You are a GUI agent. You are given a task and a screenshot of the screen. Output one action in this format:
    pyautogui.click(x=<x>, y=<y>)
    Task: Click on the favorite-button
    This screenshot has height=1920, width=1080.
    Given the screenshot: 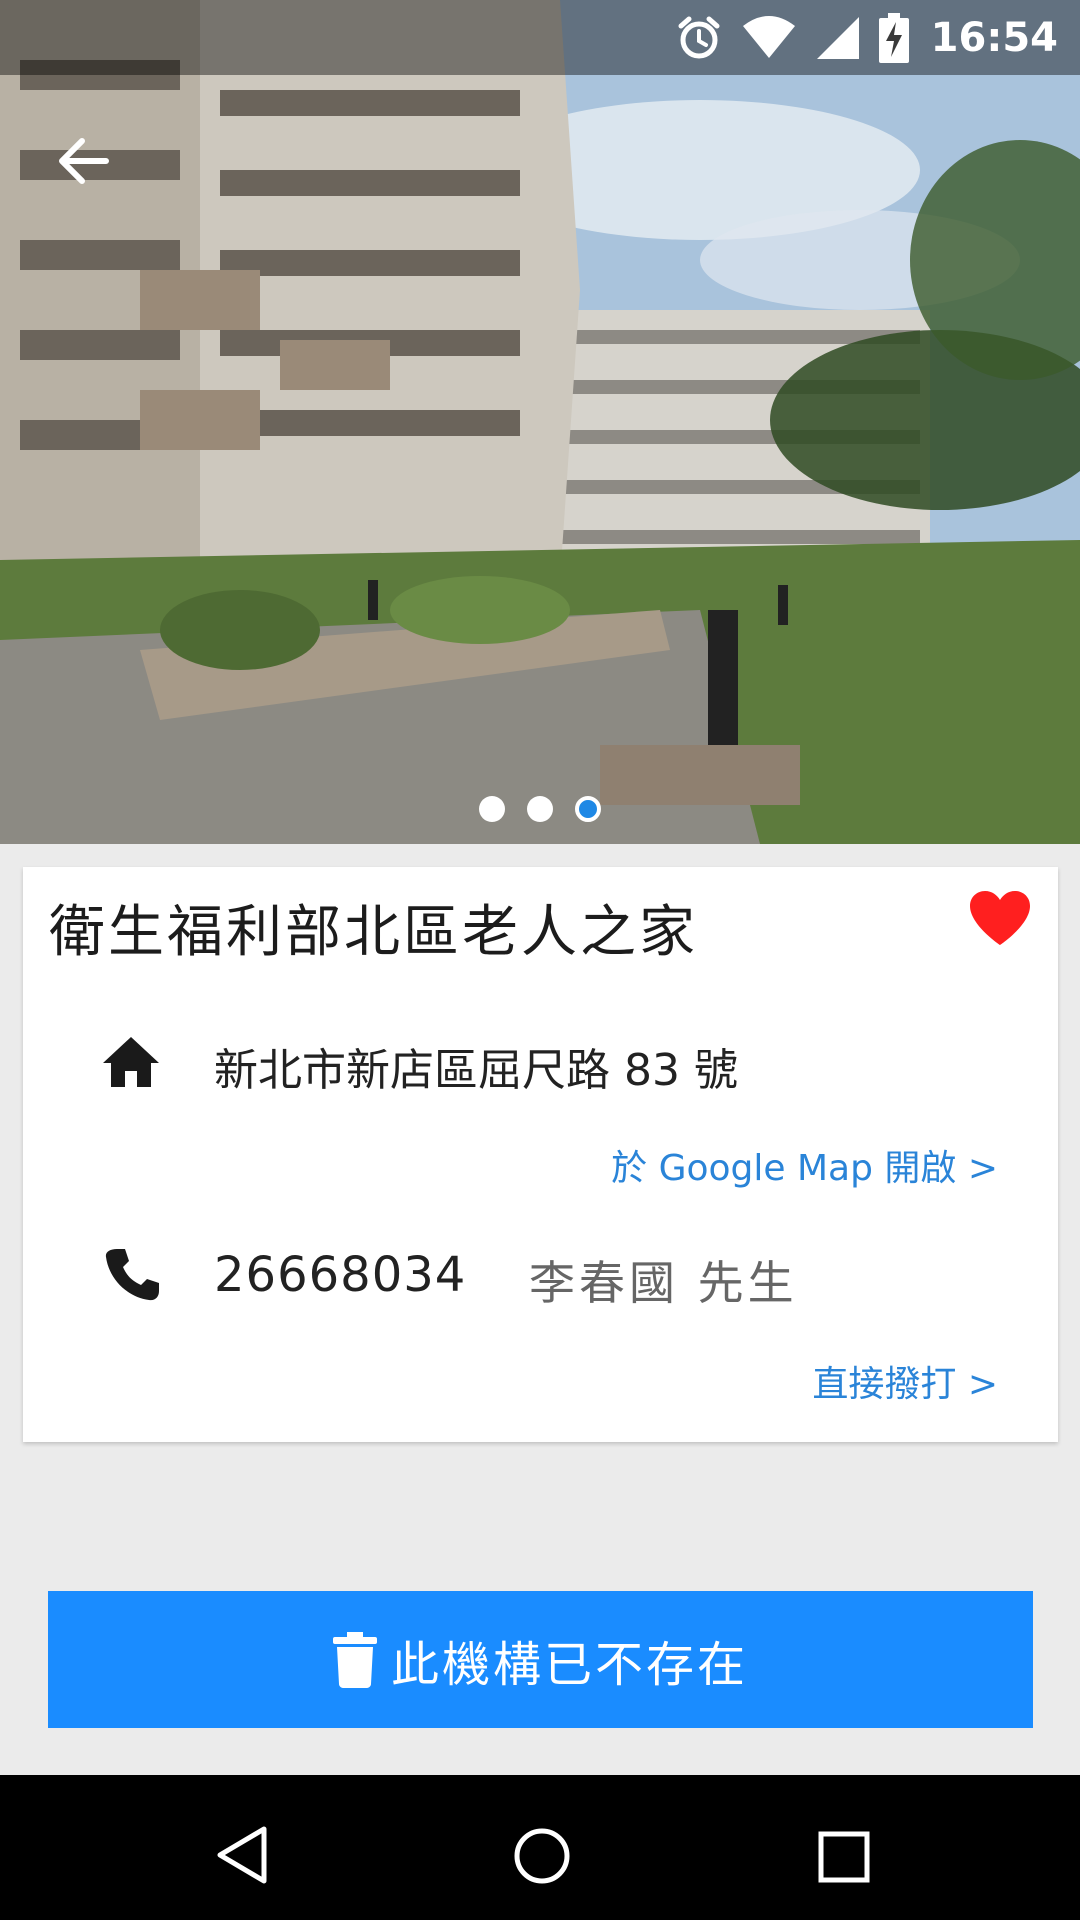 What is the action you would take?
    pyautogui.click(x=1004, y=921)
    